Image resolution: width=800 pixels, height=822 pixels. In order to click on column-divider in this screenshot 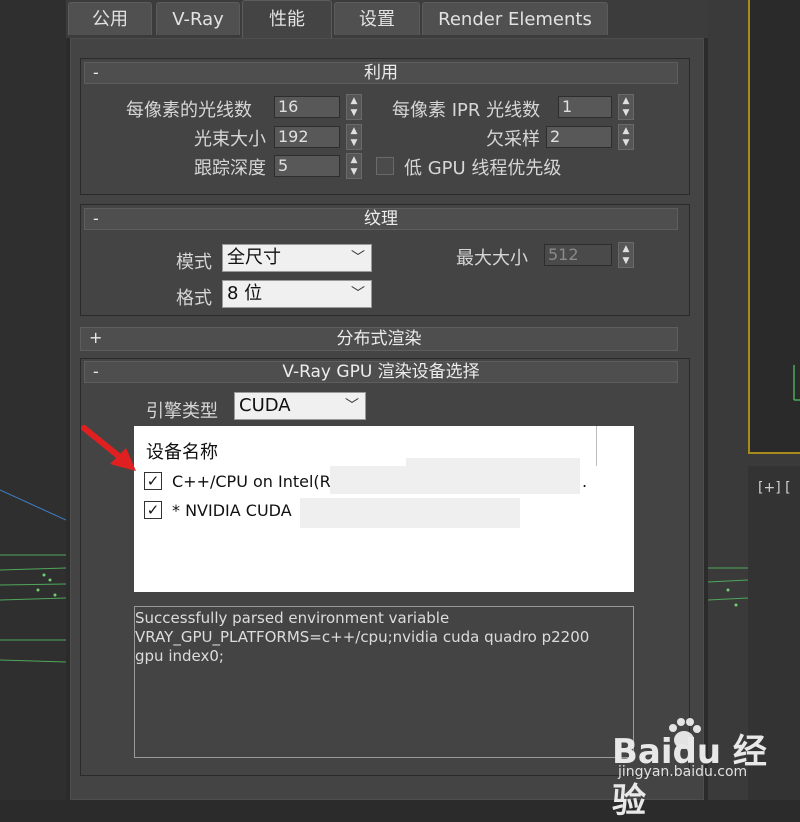, I will do `click(596, 446)`.